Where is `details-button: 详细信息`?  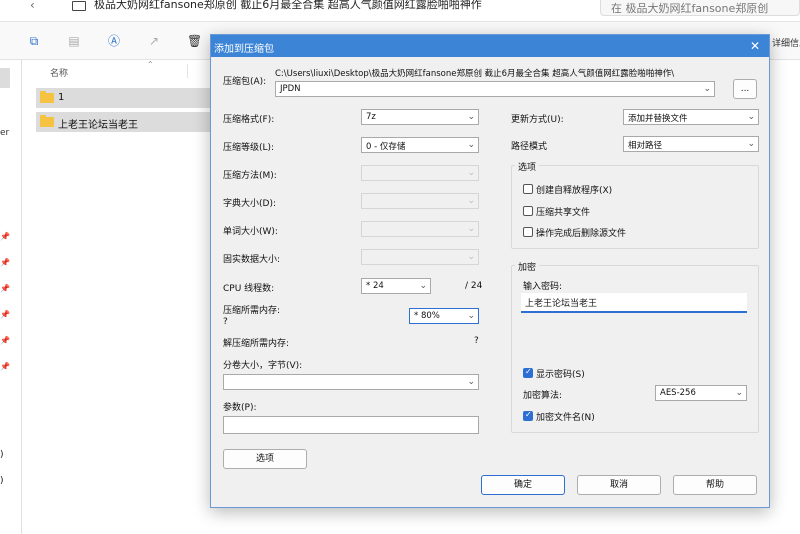 details-button: 详细信息 is located at coordinates (786, 42).